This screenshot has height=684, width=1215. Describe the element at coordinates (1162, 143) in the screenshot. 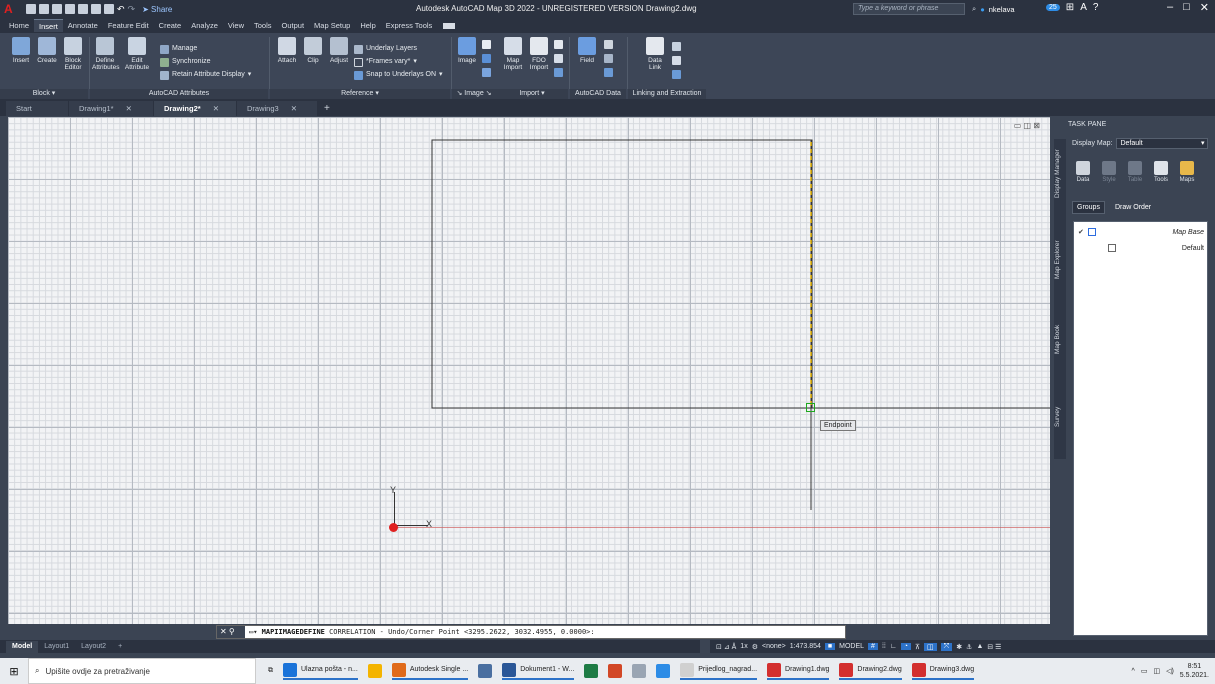

I see `display-map-select: Default ▾` at that location.